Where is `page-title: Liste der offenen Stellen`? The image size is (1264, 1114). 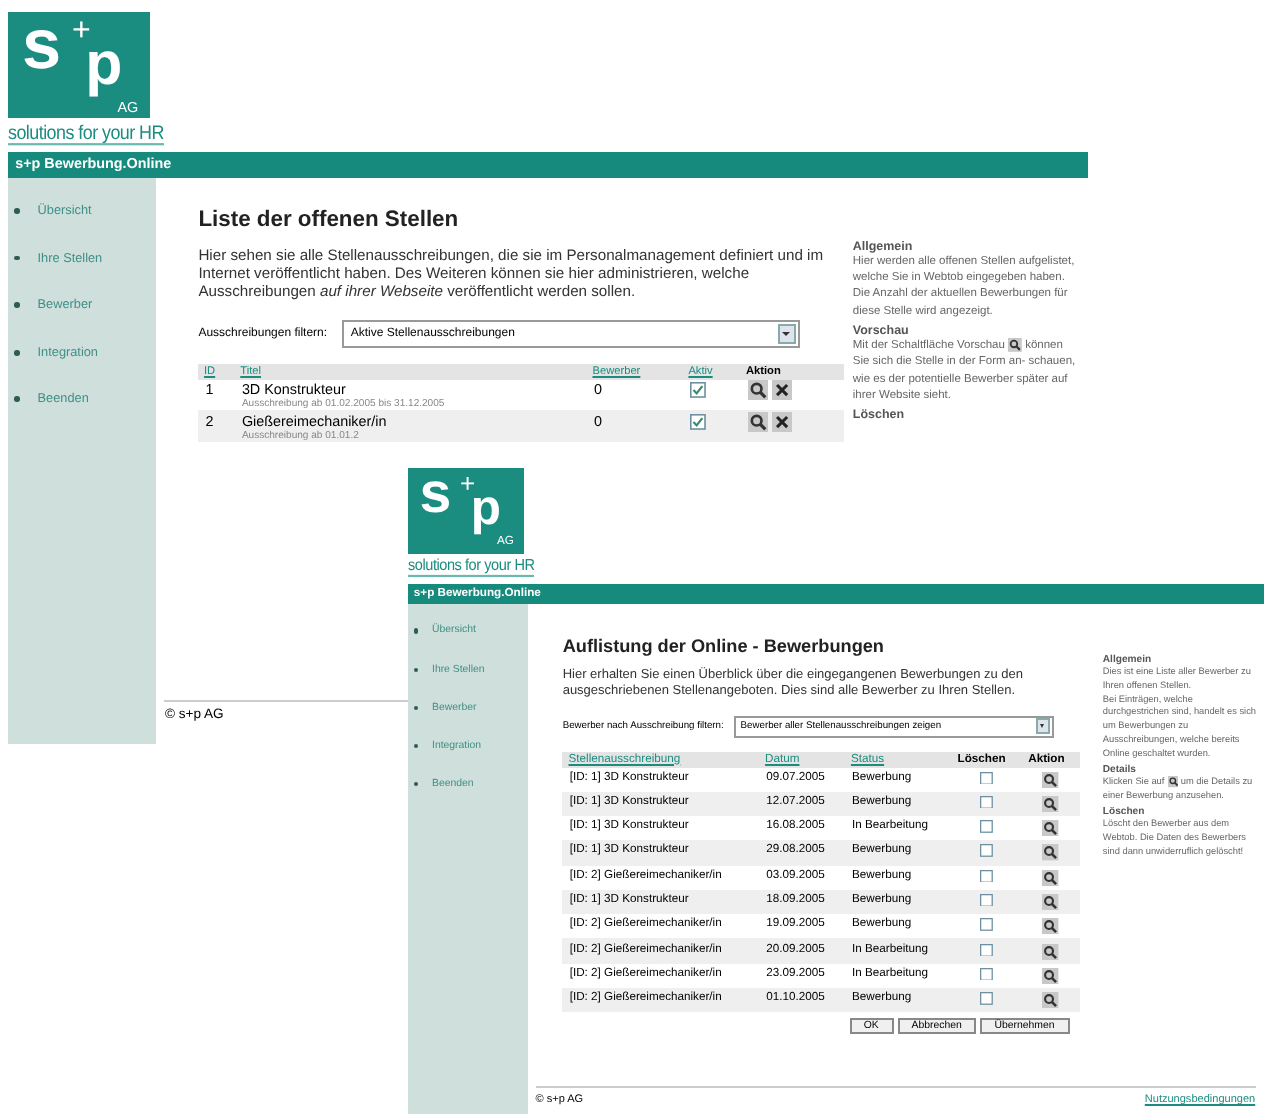
page-title: Liste der offenen Stellen is located at coordinates (329, 219).